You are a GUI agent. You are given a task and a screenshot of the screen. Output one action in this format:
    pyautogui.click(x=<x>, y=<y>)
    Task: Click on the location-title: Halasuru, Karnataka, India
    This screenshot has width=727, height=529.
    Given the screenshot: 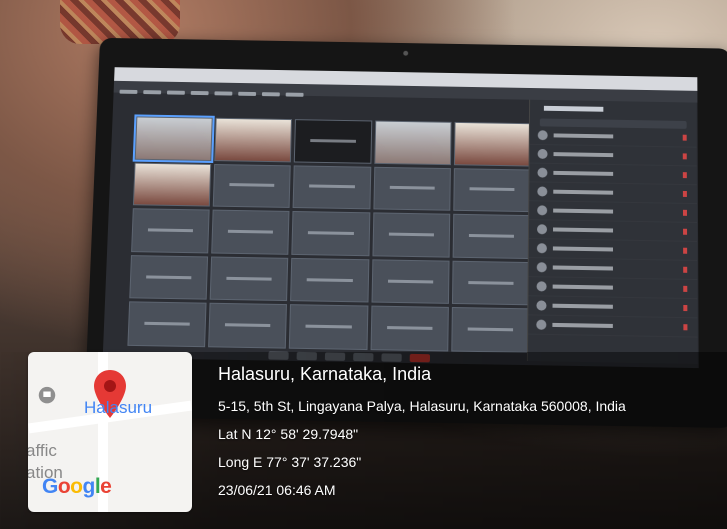 What is the action you would take?
    pyautogui.click(x=325, y=374)
    